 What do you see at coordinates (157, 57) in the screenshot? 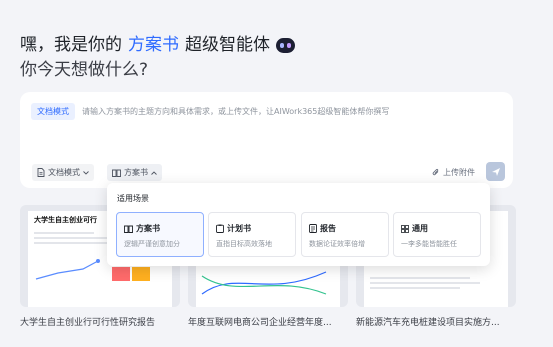
I see `hero: 嘿，我是你的 方案书 超级智能体 你今天想做什么?` at bounding box center [157, 57].